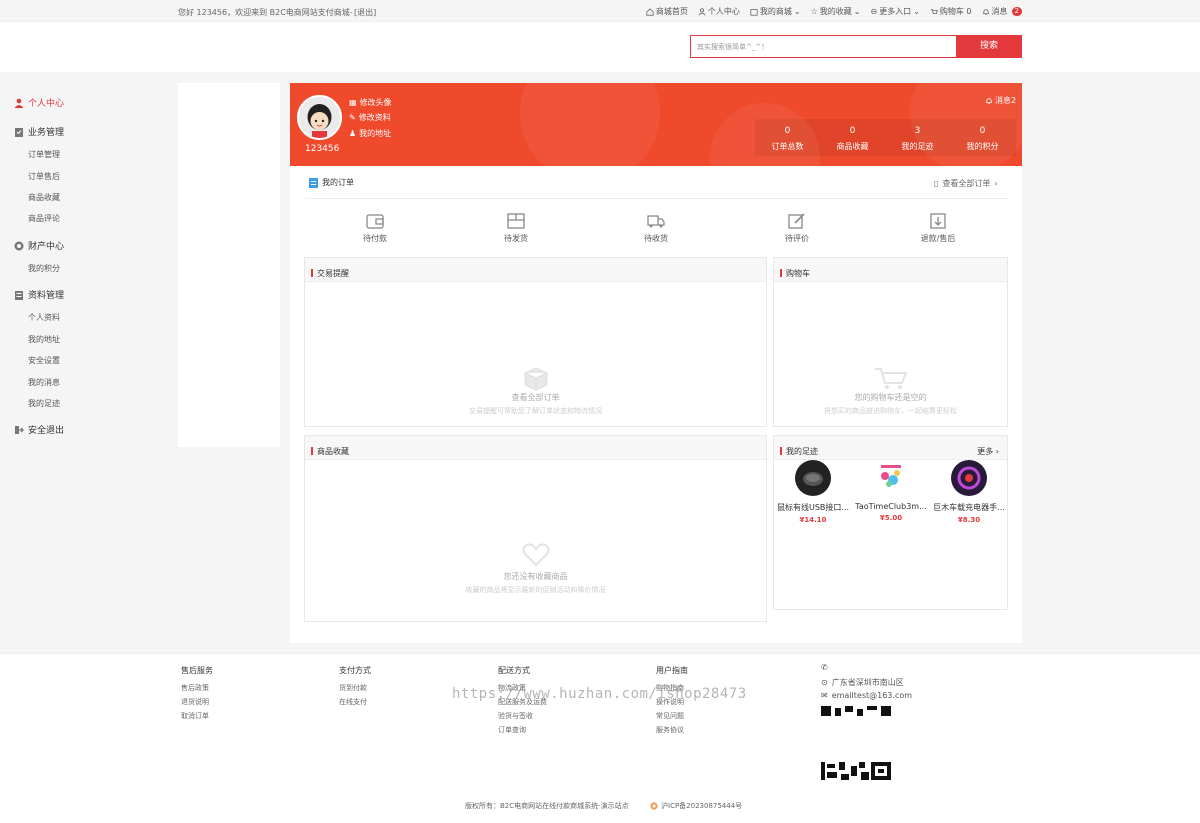 Image resolution: width=1200 pixels, height=823 pixels. I want to click on footer-link: 售后政策, so click(197, 688).